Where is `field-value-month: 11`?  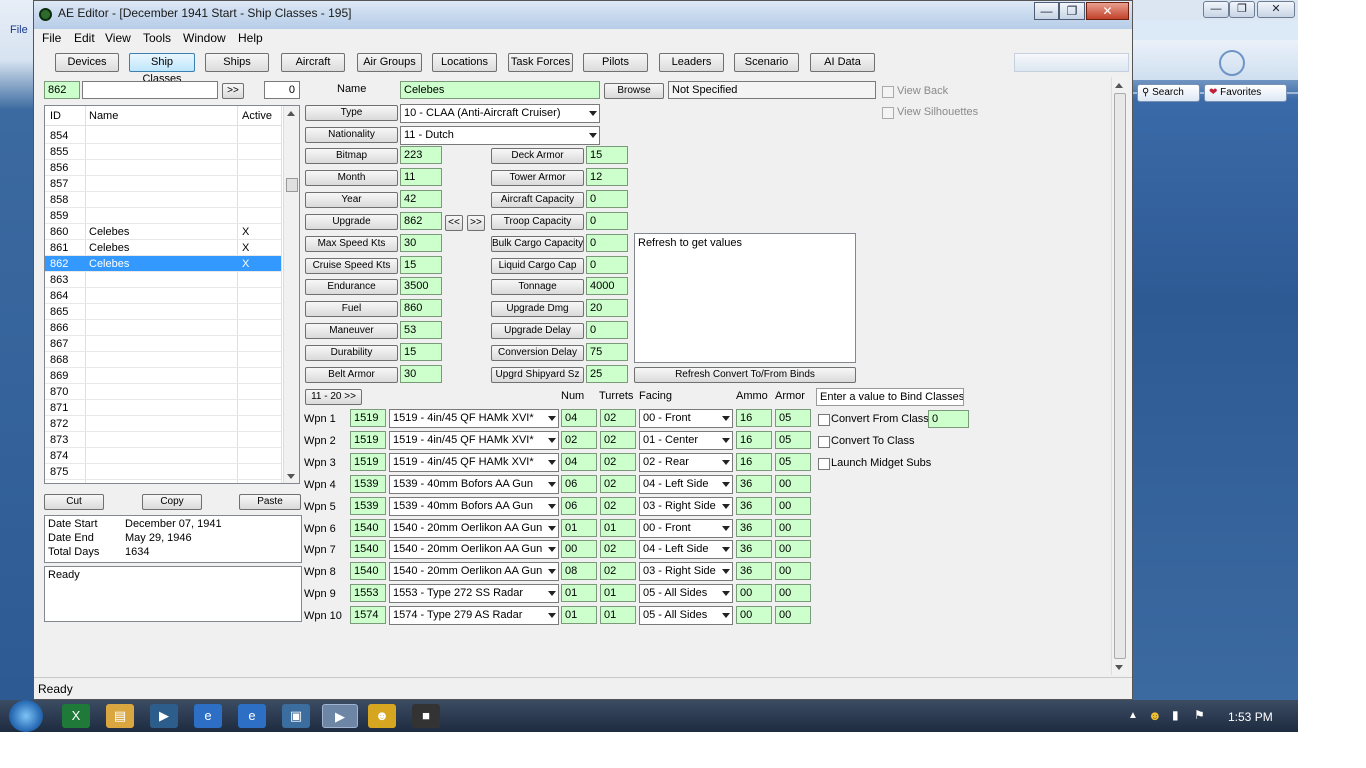 field-value-month: 11 is located at coordinates (421, 176).